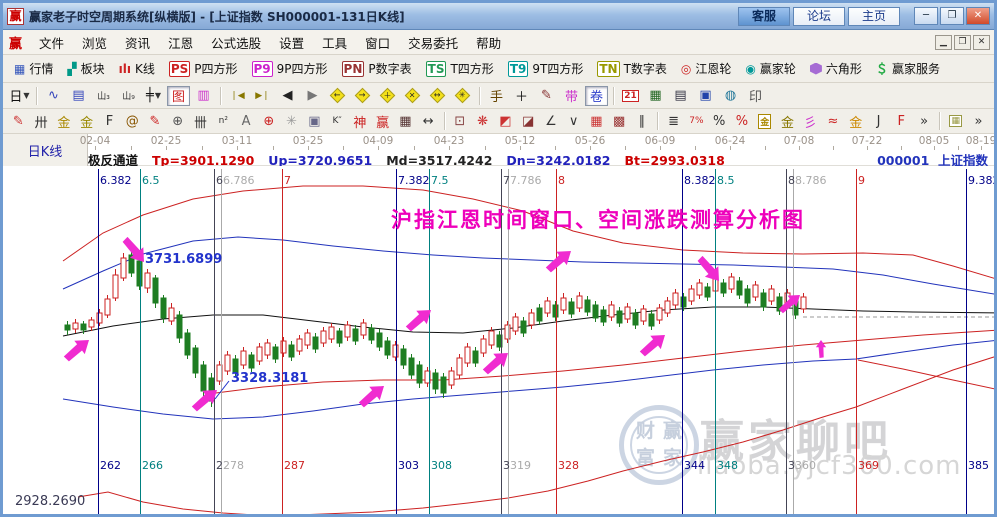  What do you see at coordinates (901, 121) in the screenshot?
I see `f-angle-icon: F` at bounding box center [901, 121].